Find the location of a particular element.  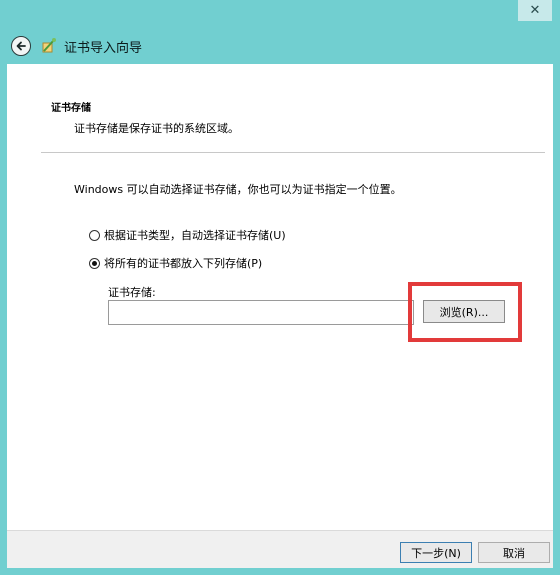

wizard-title: 证书导入向导 is located at coordinates (103, 48).